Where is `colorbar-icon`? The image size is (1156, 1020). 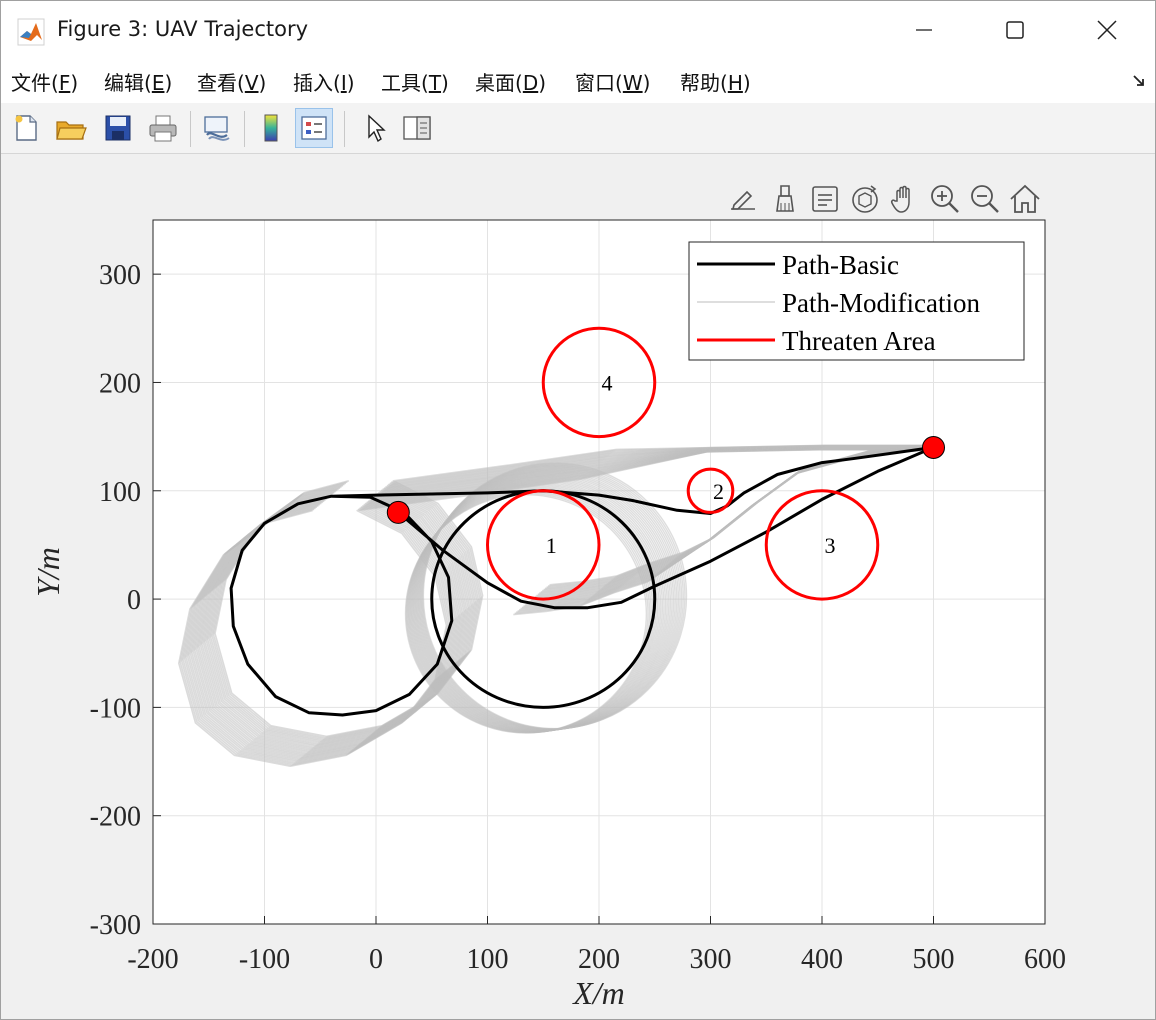 colorbar-icon is located at coordinates (271, 128).